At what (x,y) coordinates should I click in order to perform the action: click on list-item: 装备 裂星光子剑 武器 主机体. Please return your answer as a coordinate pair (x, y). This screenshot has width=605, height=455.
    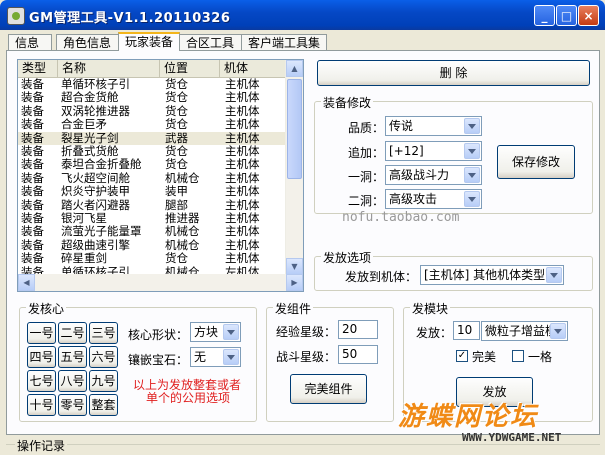
    Looking at the image, I should click on (153, 137).